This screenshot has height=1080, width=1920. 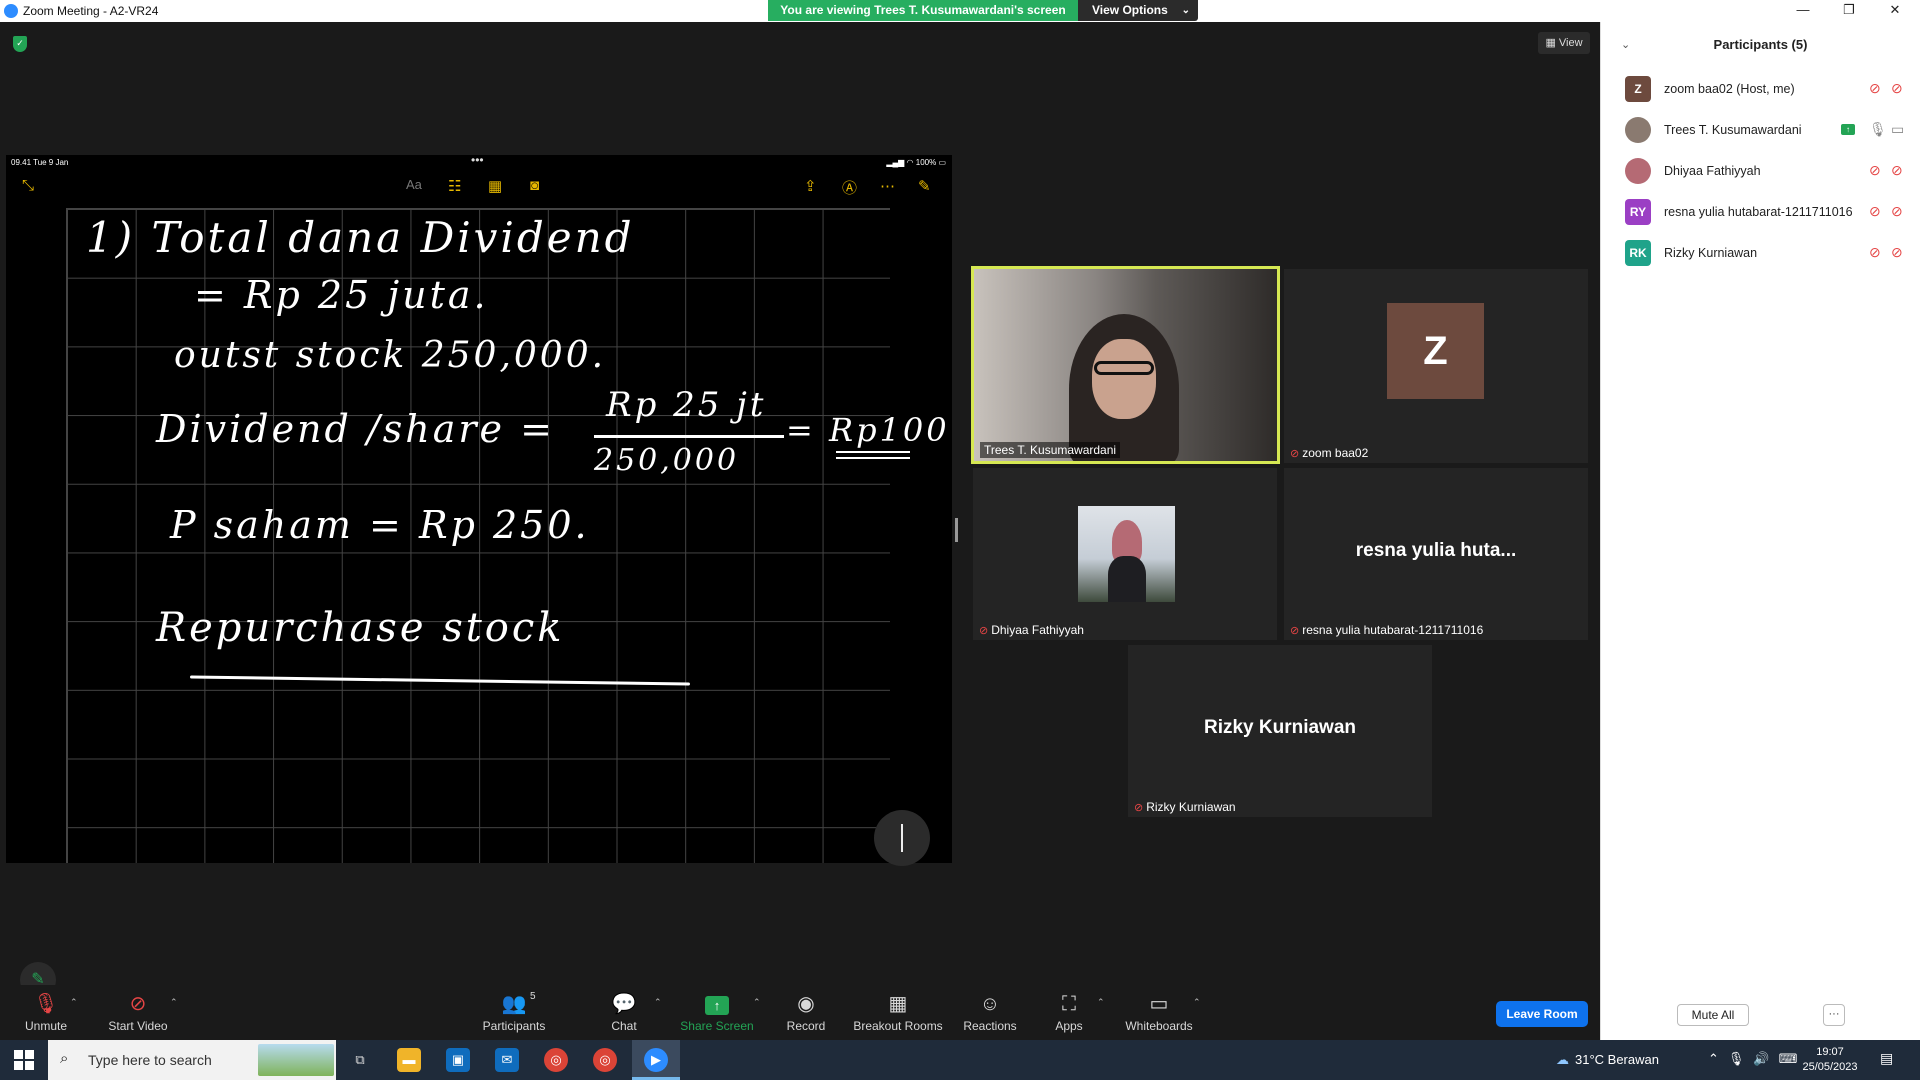 I want to click on weather-widget: ☁ 31°C Berawan, so click(x=1607, y=1060).